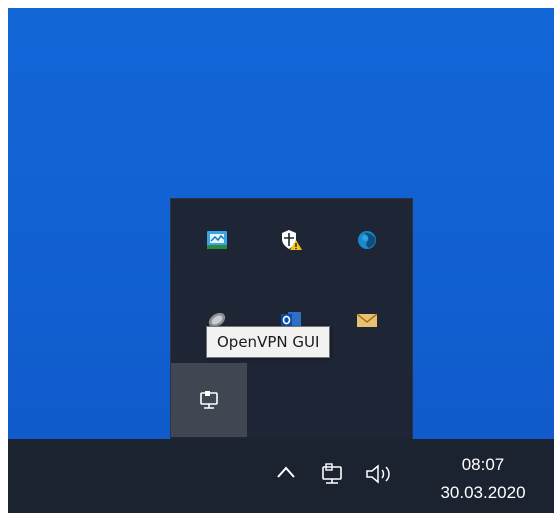  I want to click on chevron-up-icon, so click(286, 472).